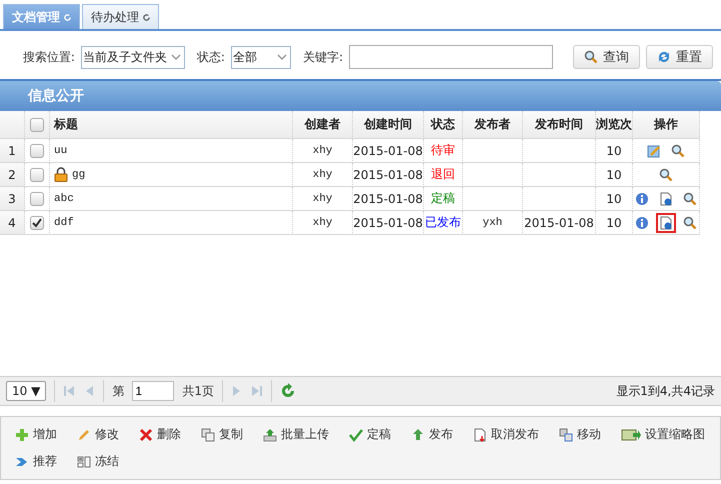  Describe the element at coordinates (61, 174) in the screenshot. I see `lock-icon` at that location.